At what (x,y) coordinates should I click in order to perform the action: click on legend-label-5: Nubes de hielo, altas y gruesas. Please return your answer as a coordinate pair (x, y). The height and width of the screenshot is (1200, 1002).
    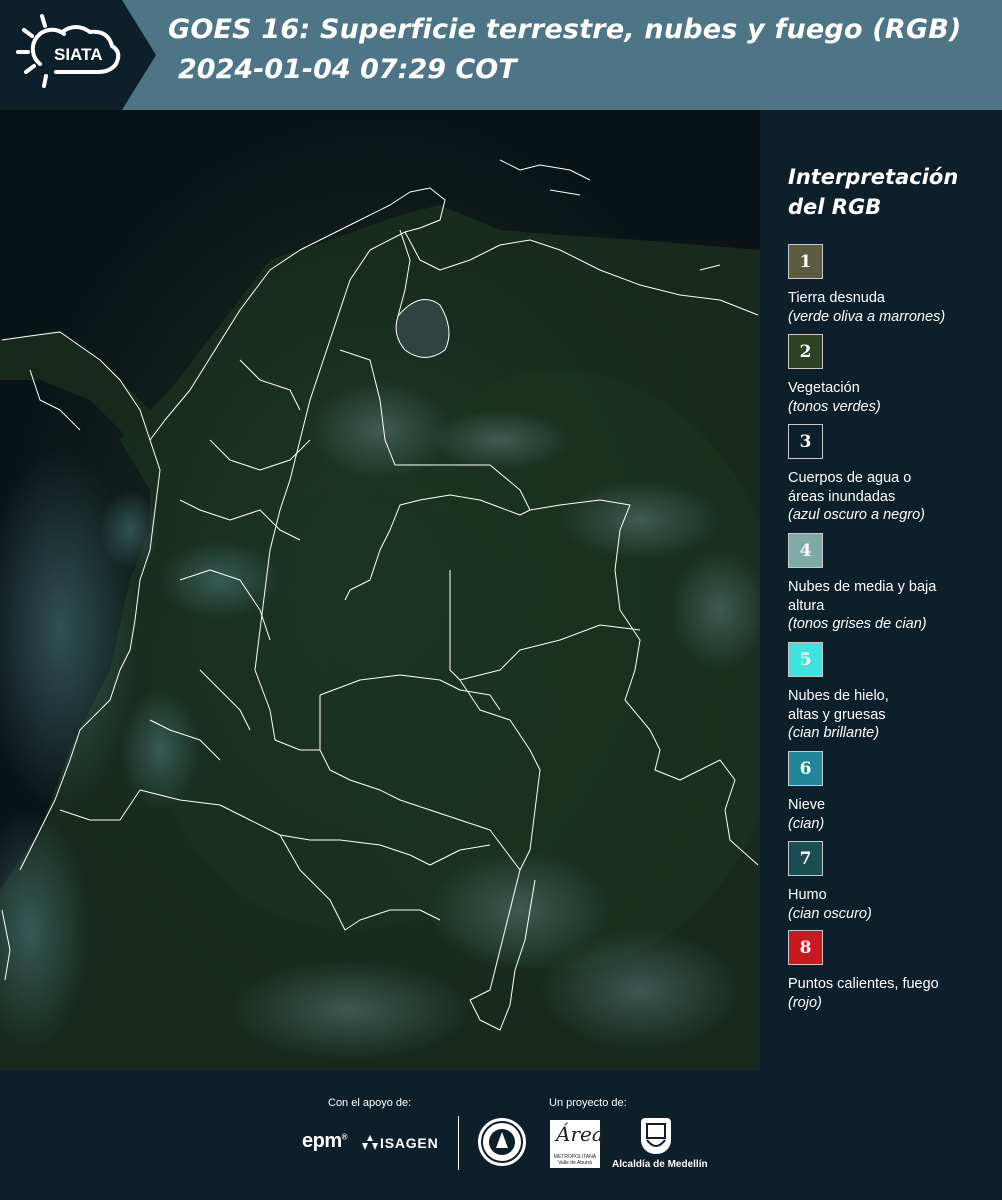
    Looking at the image, I should click on (838, 705).